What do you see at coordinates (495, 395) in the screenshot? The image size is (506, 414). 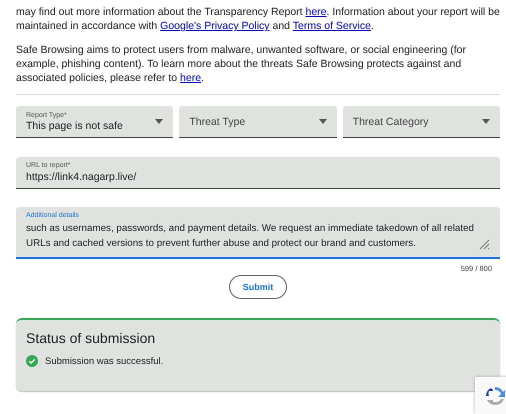 I see `recaptcha-icon` at bounding box center [495, 395].